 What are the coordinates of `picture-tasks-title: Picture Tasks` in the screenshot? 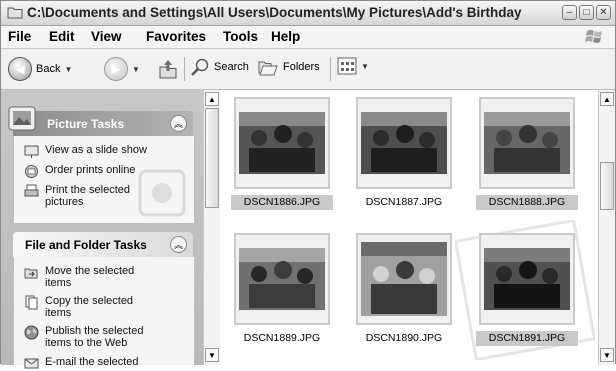 It's located at (86, 124).